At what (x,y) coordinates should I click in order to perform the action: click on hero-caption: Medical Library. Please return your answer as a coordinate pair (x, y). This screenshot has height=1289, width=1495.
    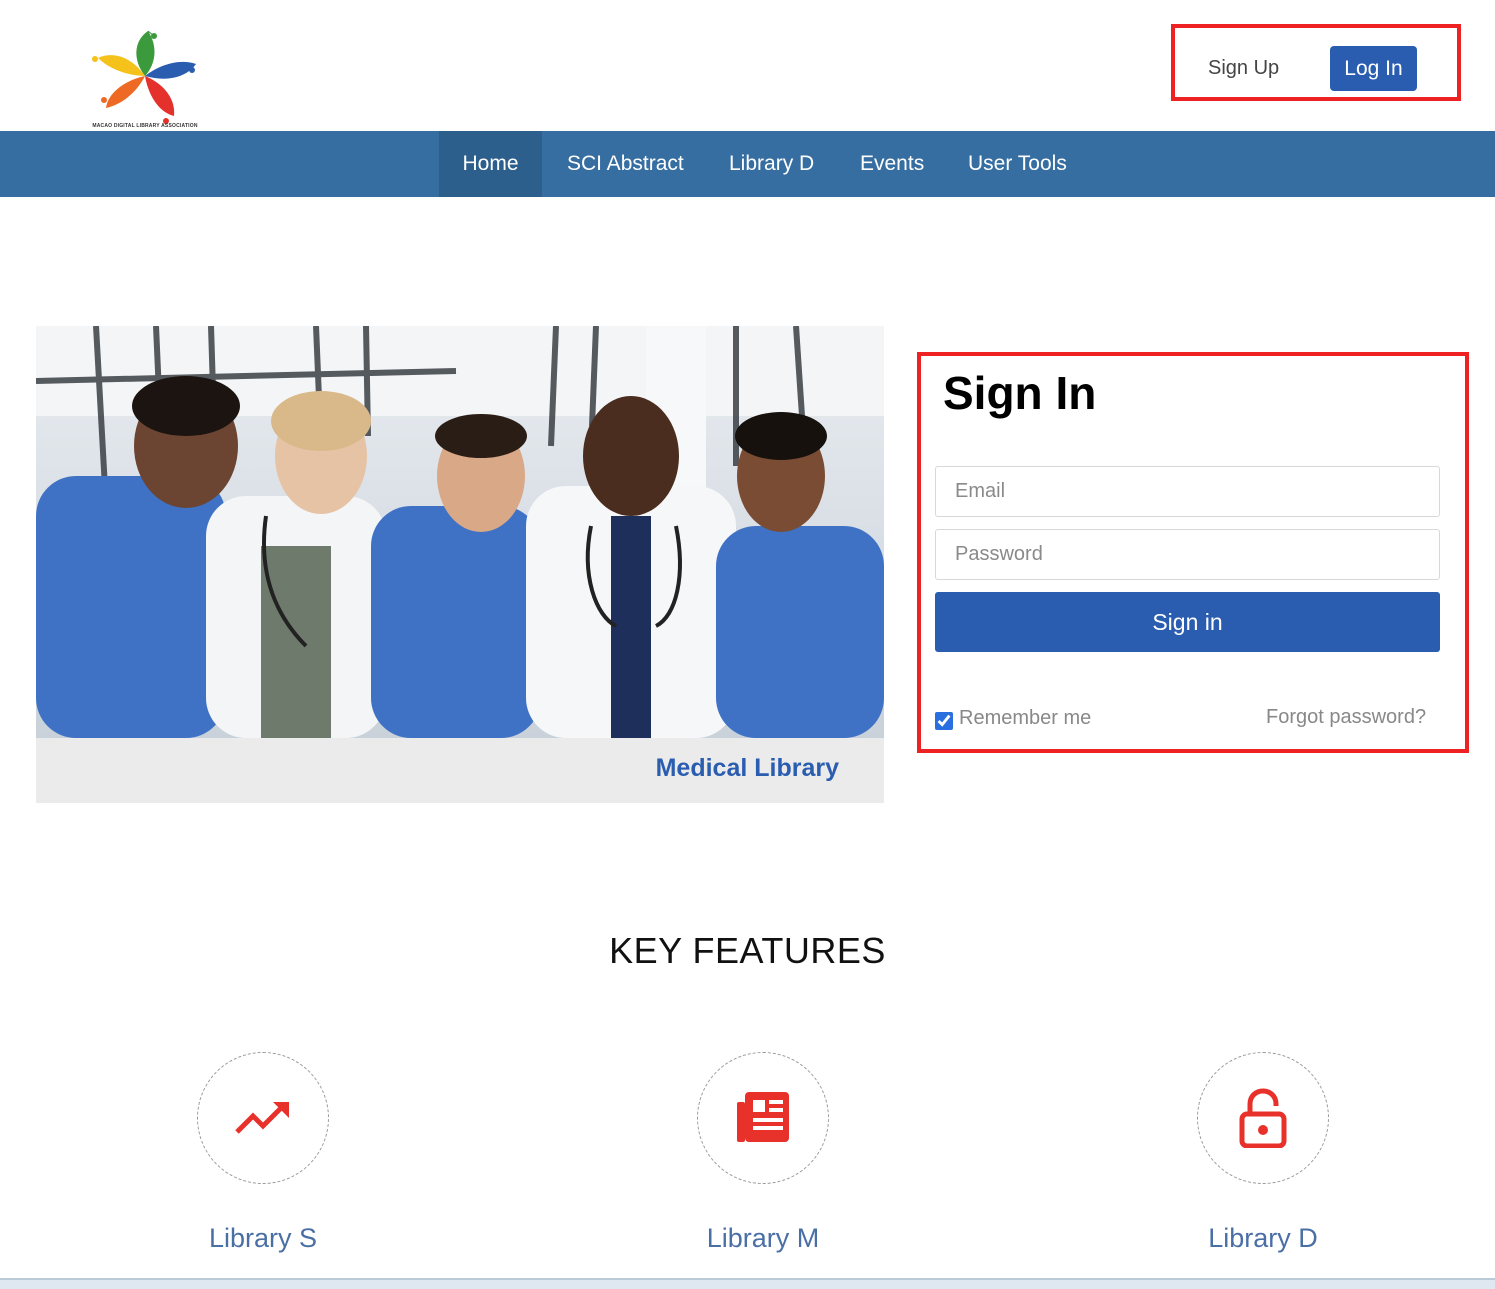
    Looking at the image, I should click on (747, 768).